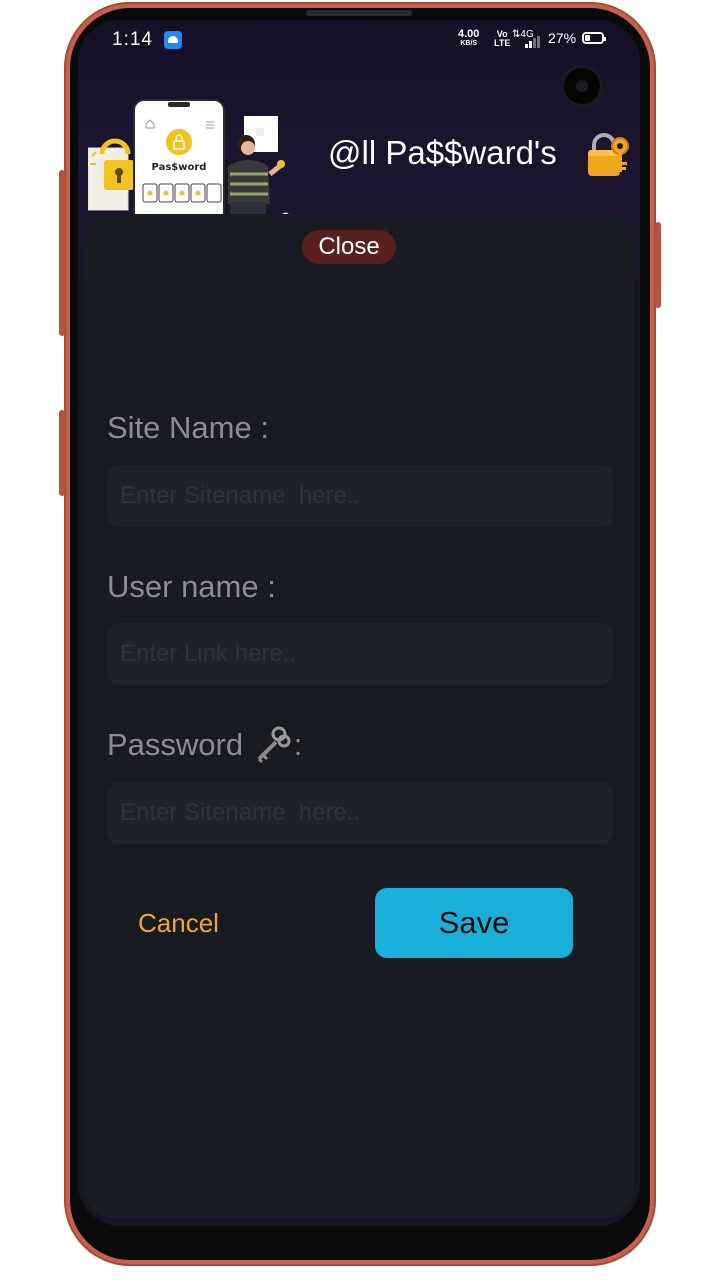 The height and width of the screenshot is (1280, 720). What do you see at coordinates (360, 654) in the screenshot?
I see `user-name-input` at bounding box center [360, 654].